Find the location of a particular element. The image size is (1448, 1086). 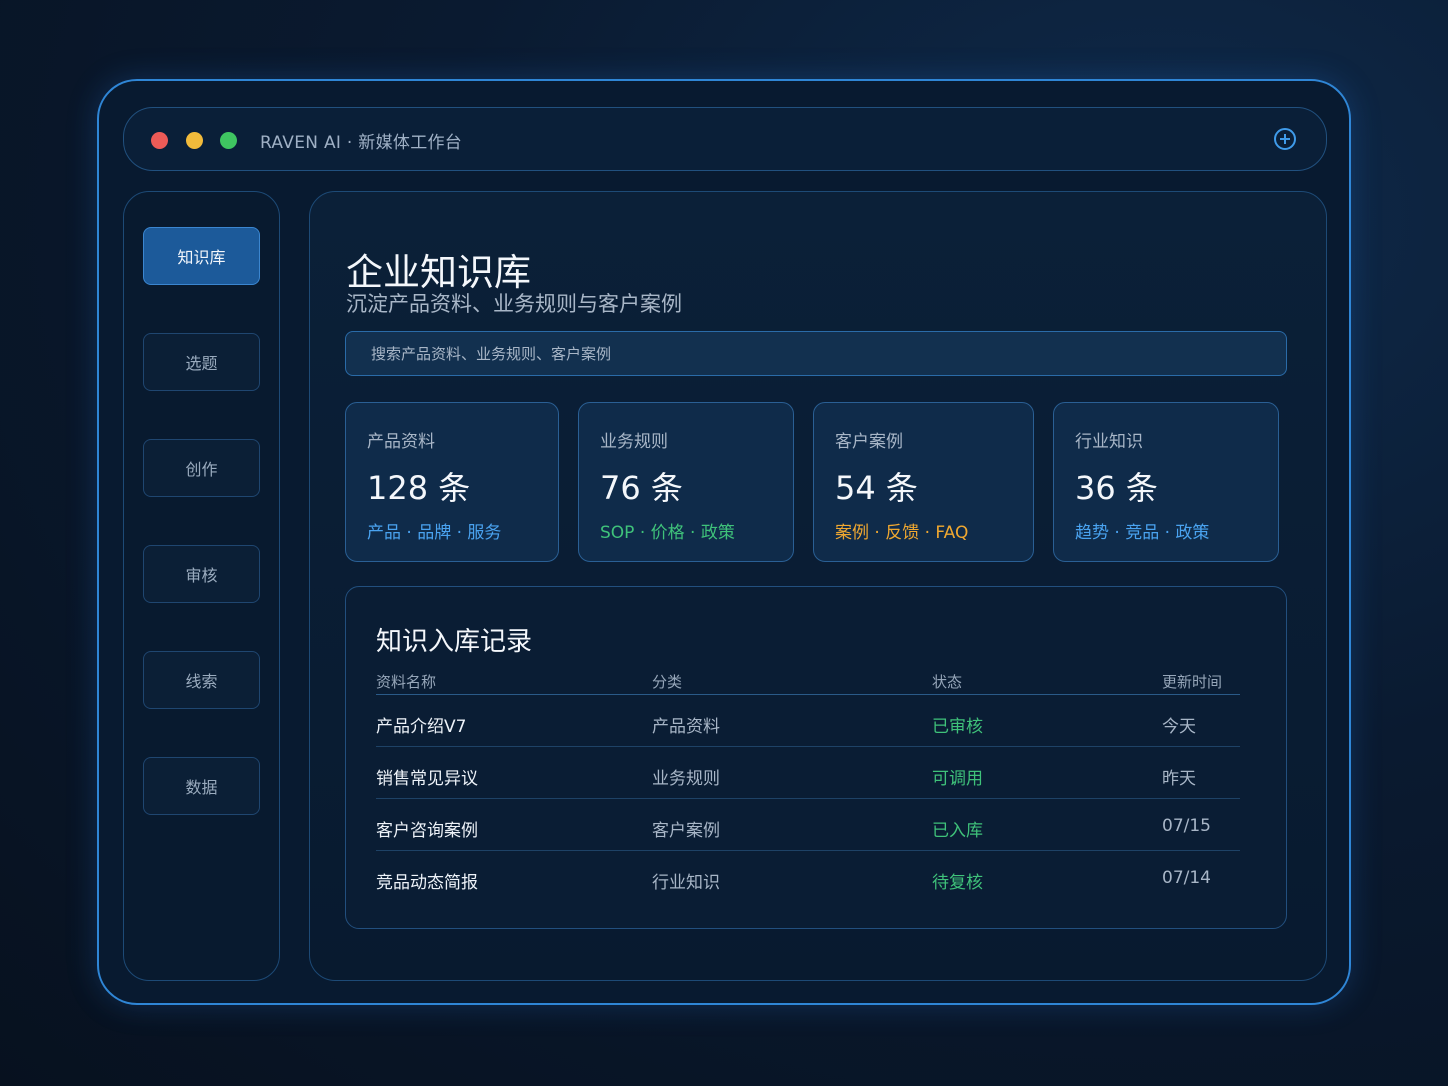

row-name: 客户咨询案例 is located at coordinates (427, 831).